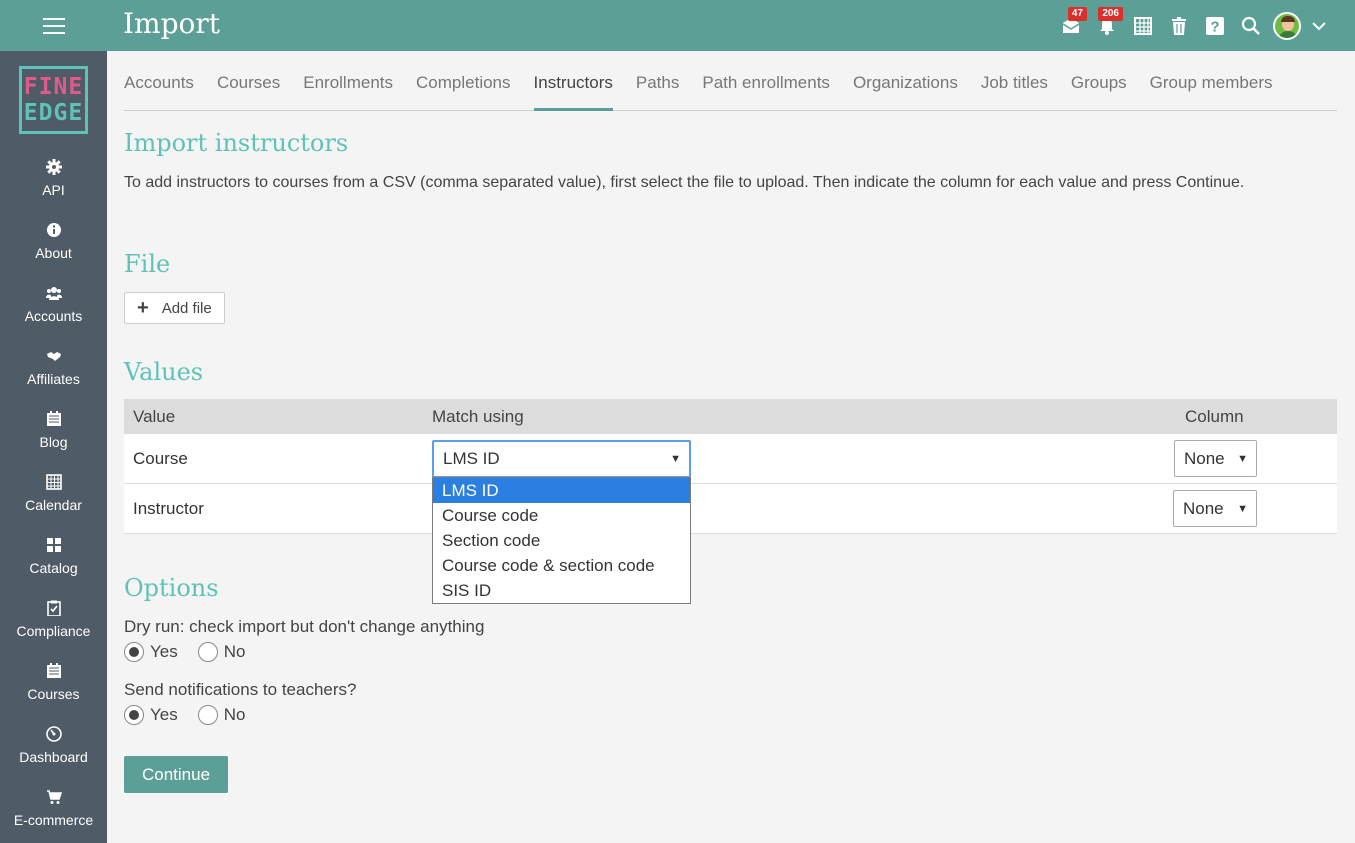 This screenshot has height=843, width=1355. I want to click on top-toolbar: 47 206 ?, so click(1193, 25).